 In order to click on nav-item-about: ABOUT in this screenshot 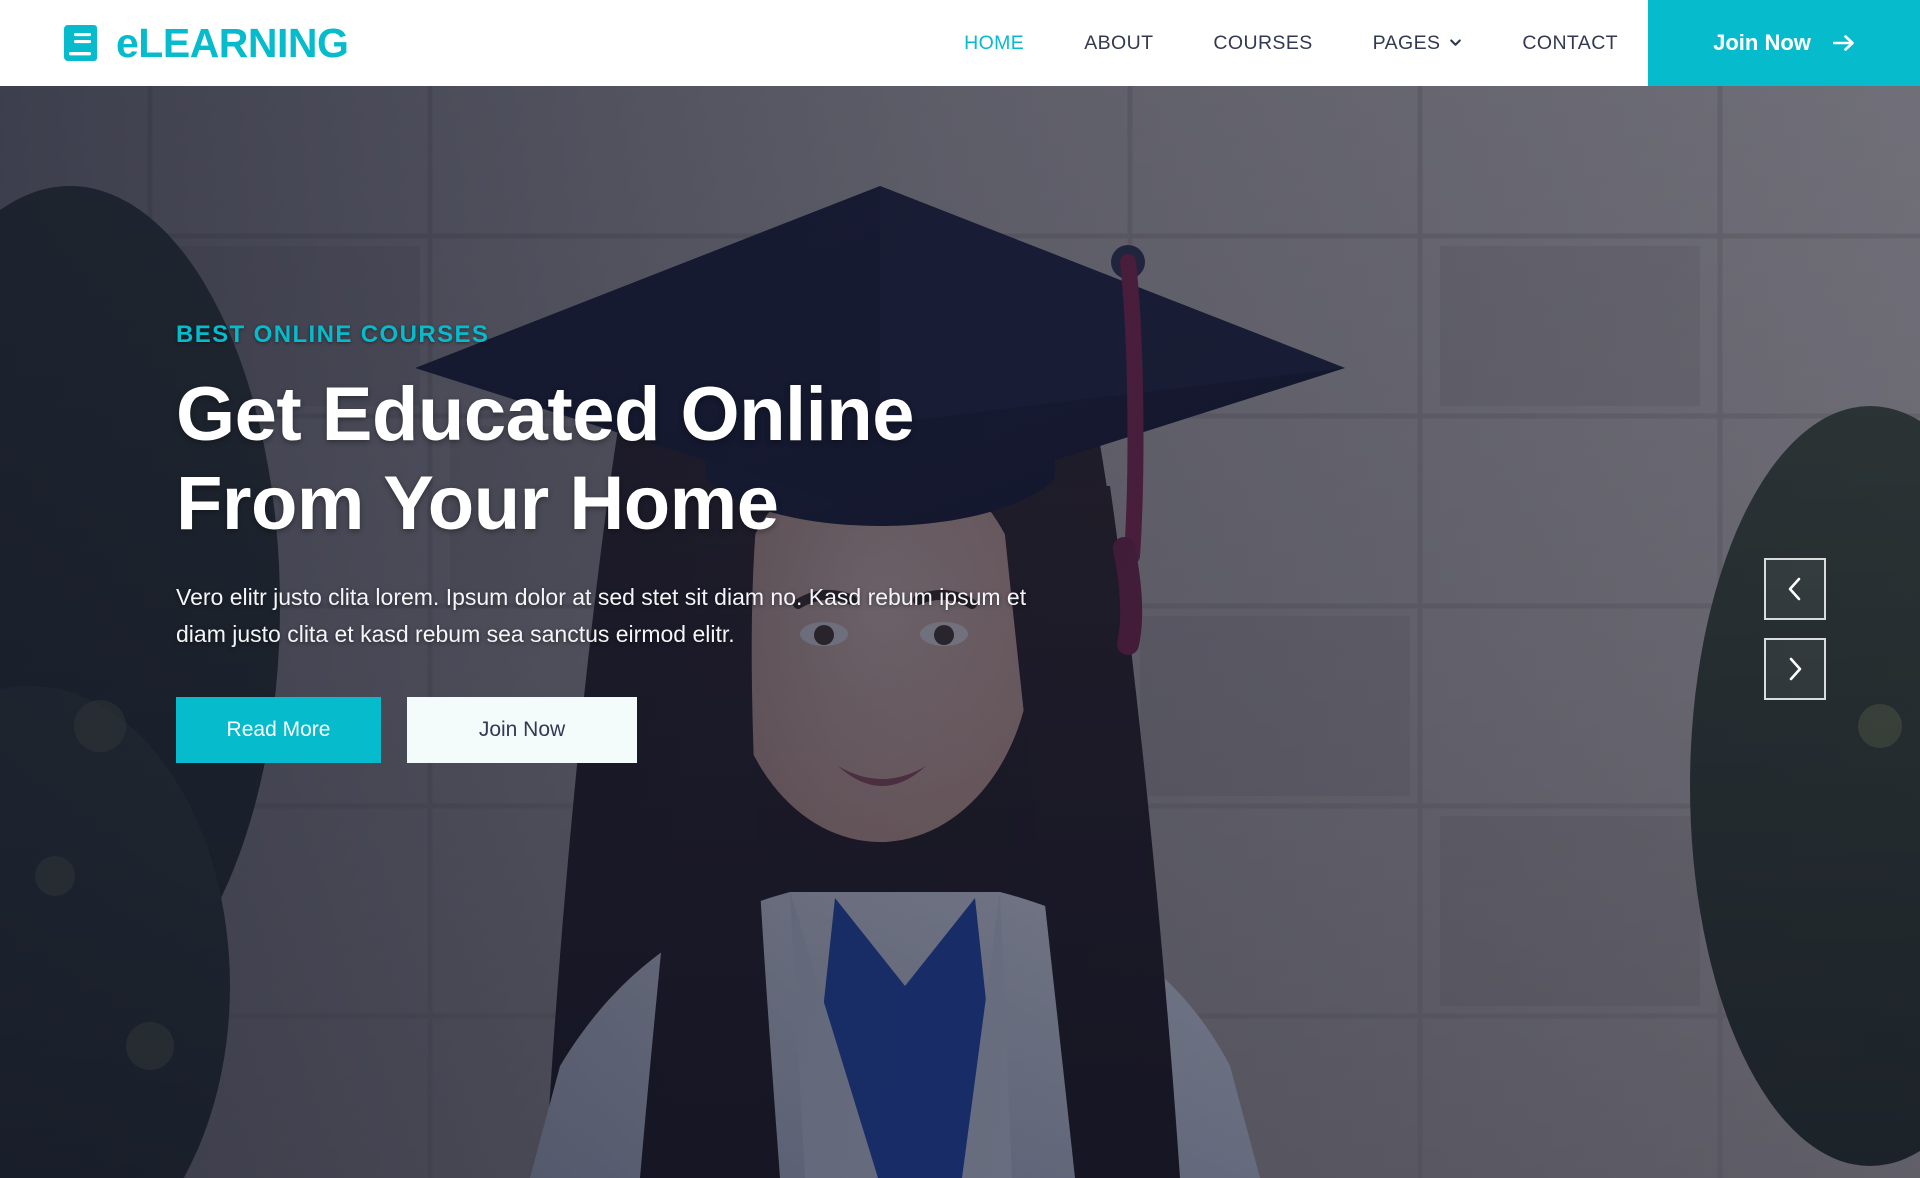, I will do `click(1118, 43)`.